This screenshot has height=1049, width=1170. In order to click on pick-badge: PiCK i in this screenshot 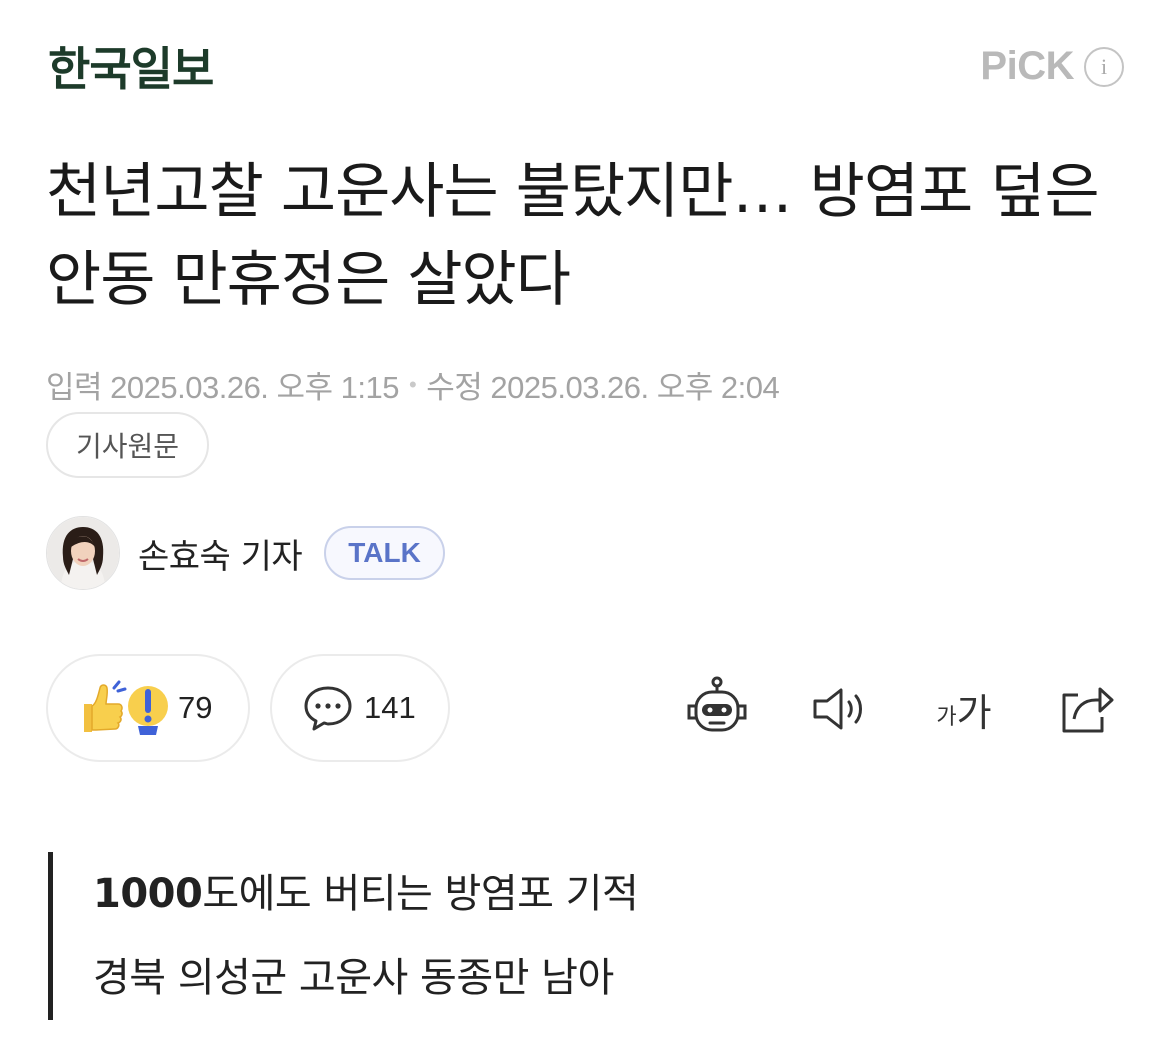, I will do `click(1052, 66)`.